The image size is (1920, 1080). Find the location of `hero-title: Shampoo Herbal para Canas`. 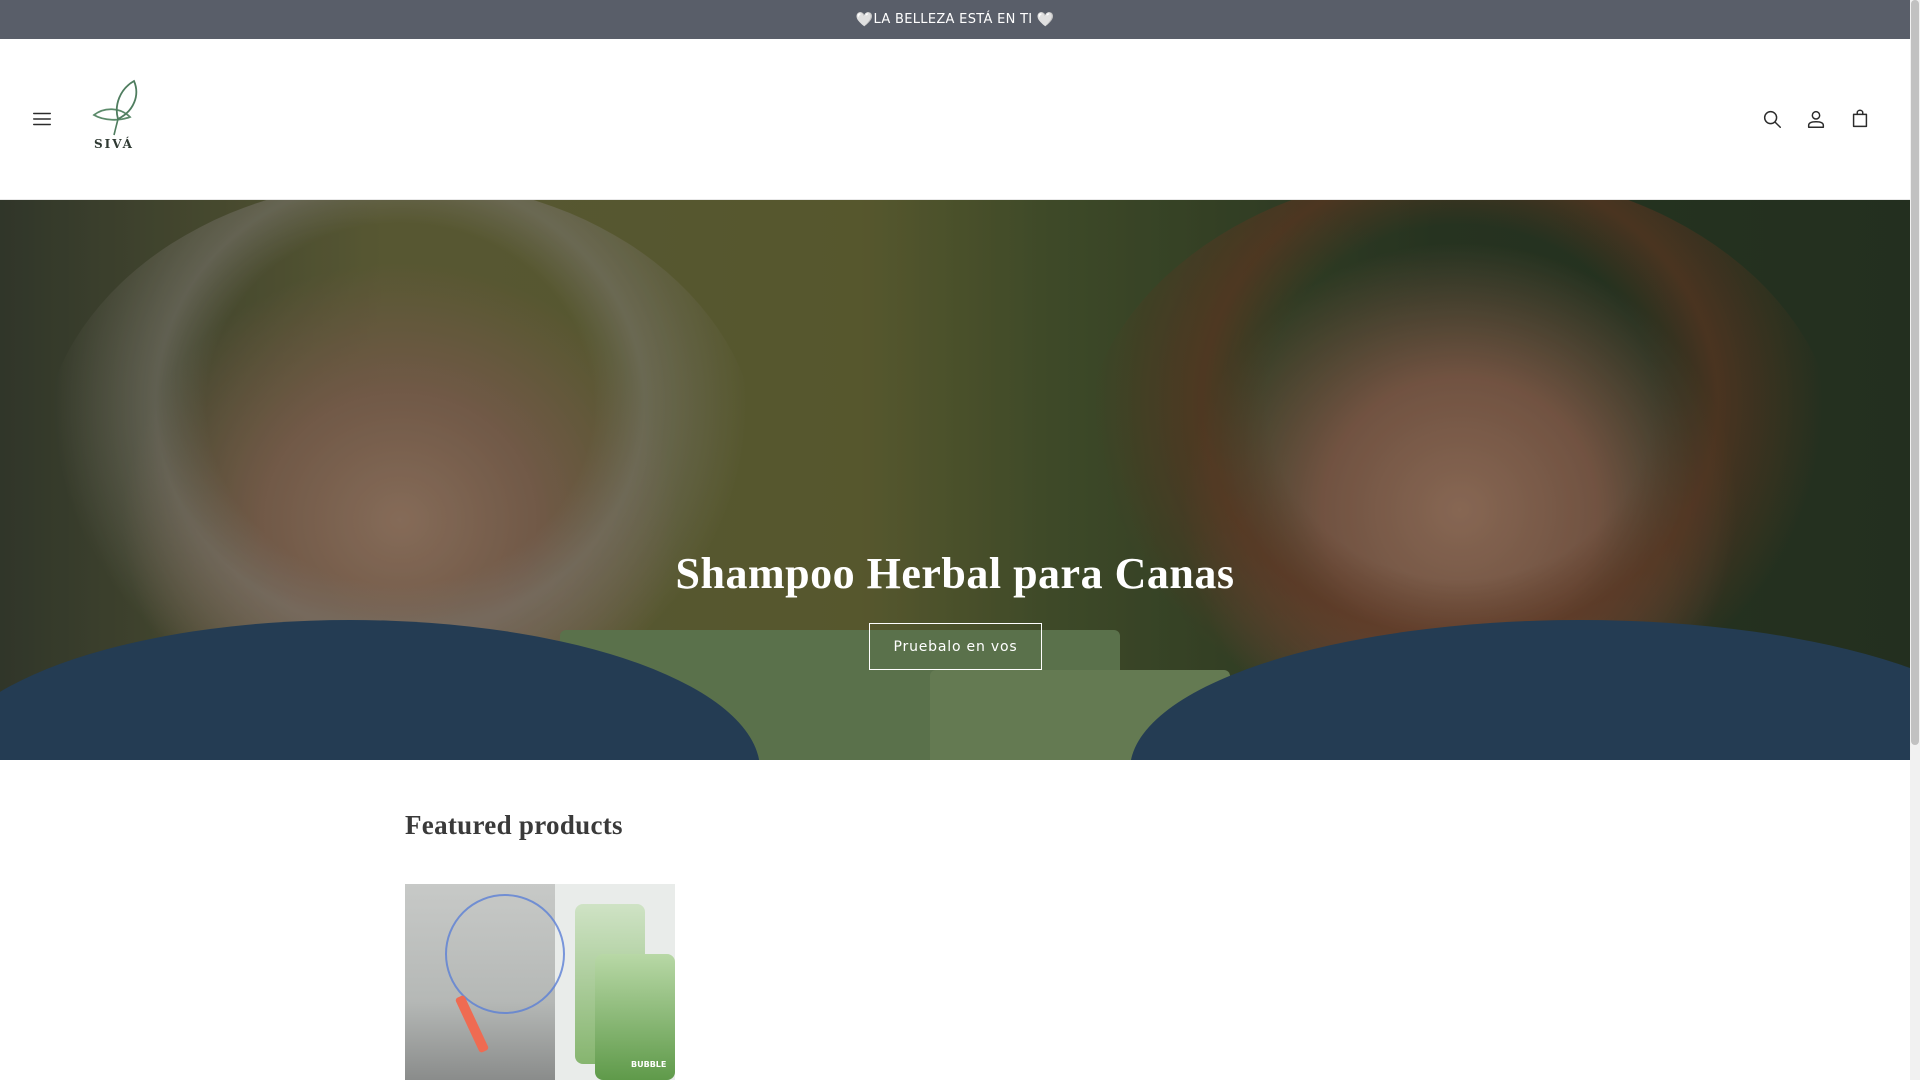

hero-title: Shampoo Herbal para Canas is located at coordinates (955, 573).